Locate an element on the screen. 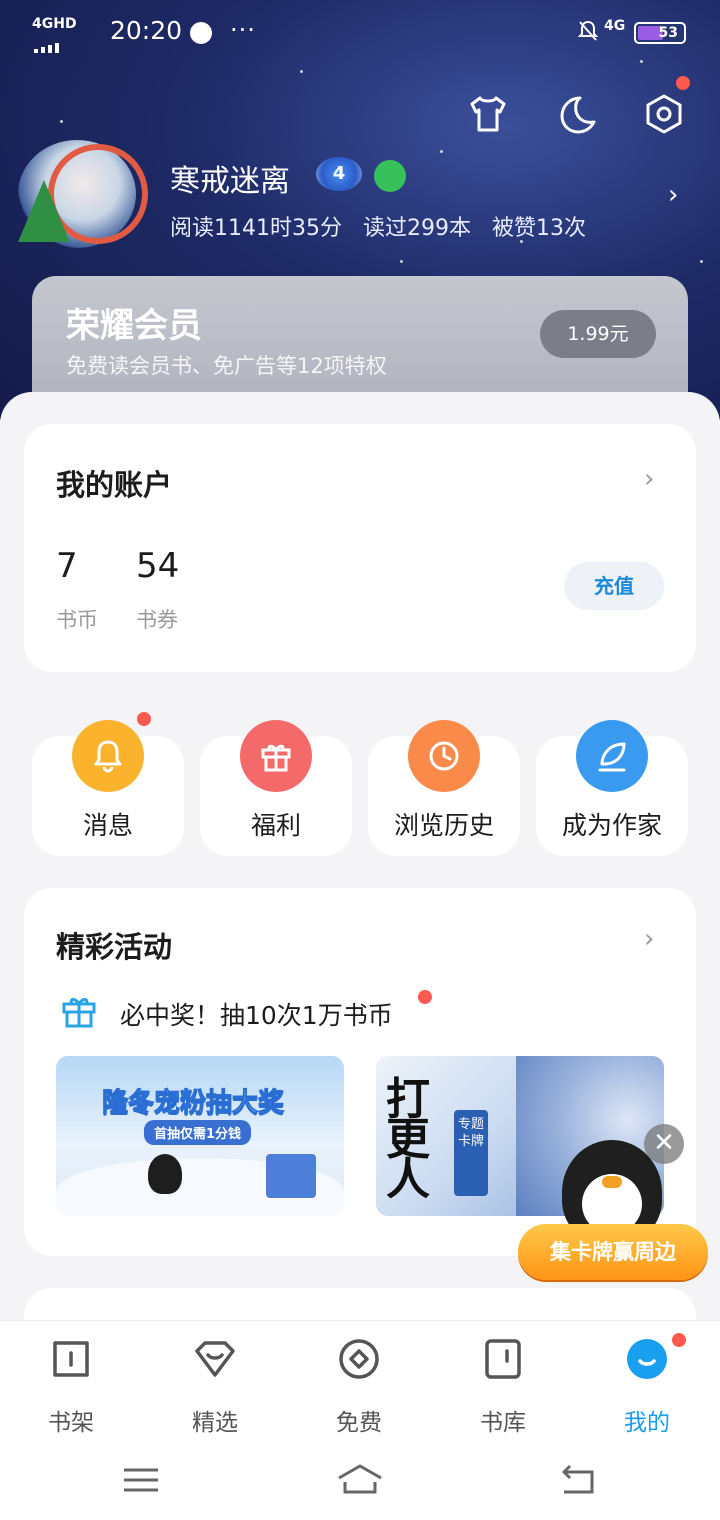 The image size is (720, 1520). tab-label: 精选 is located at coordinates (215, 1423).